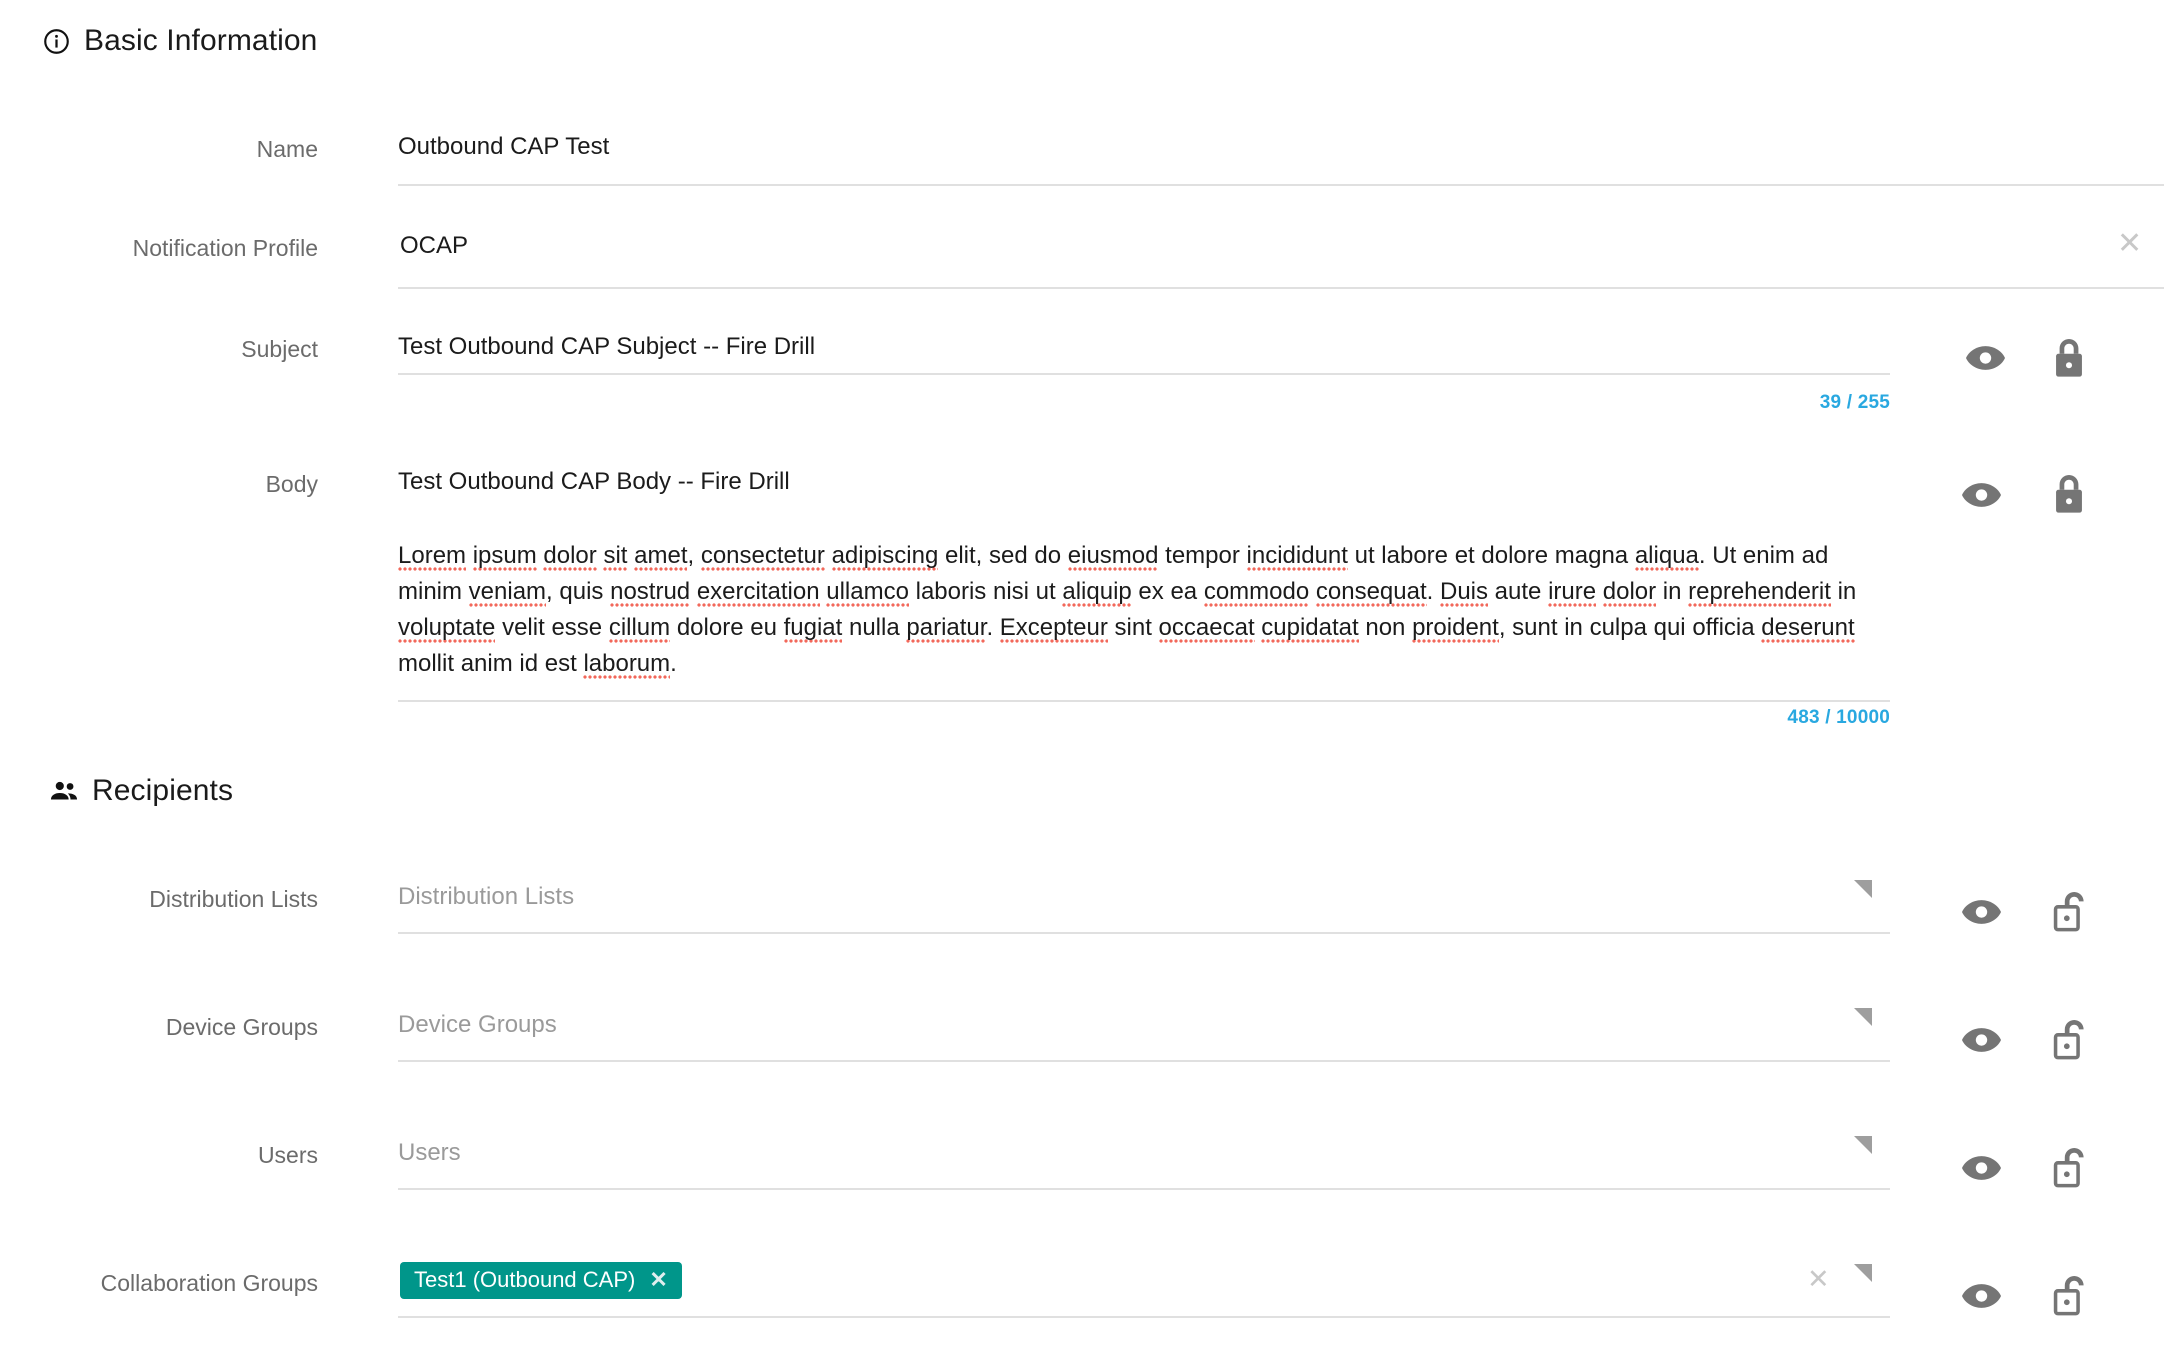 The height and width of the screenshot is (1360, 2164). What do you see at coordinates (1981, 495) in the screenshot?
I see `visibility-toggle-body-eye-icon` at bounding box center [1981, 495].